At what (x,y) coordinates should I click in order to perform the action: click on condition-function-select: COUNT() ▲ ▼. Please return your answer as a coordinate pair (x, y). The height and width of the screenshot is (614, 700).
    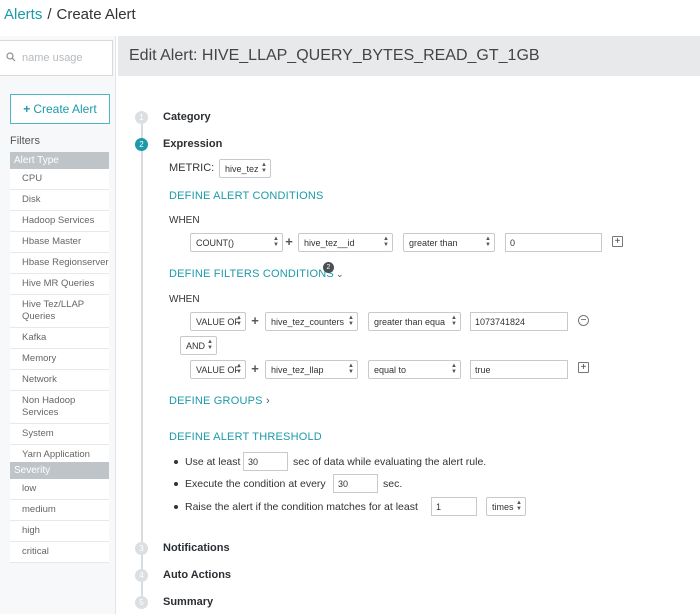
    Looking at the image, I should click on (236, 242).